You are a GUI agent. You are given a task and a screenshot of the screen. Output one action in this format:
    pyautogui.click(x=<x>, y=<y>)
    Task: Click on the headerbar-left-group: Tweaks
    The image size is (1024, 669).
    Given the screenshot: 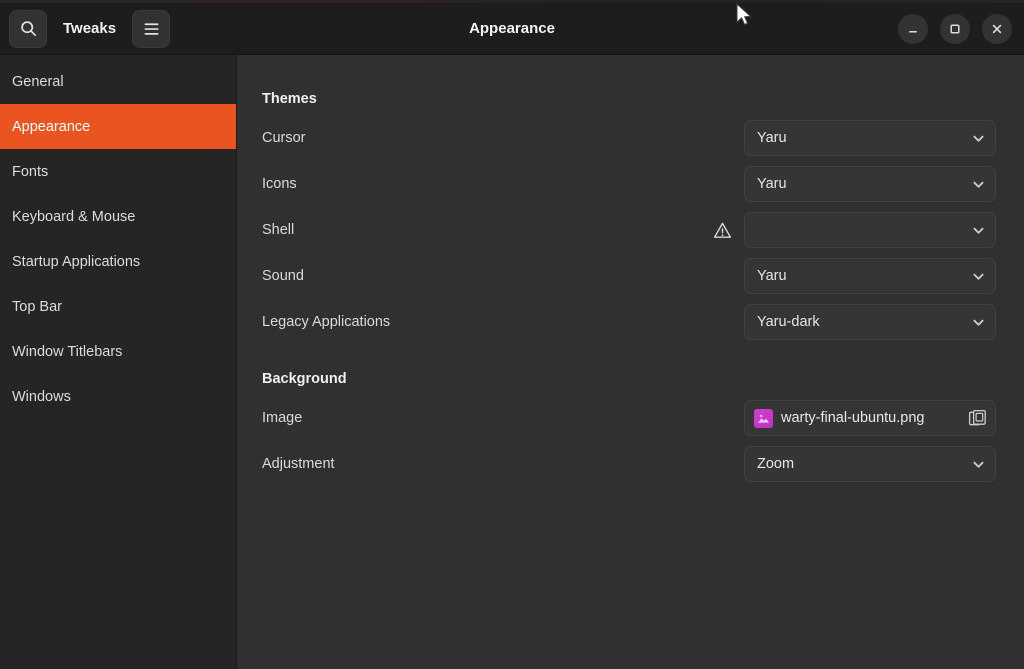 What is the action you would take?
    pyautogui.click(x=85, y=28)
    